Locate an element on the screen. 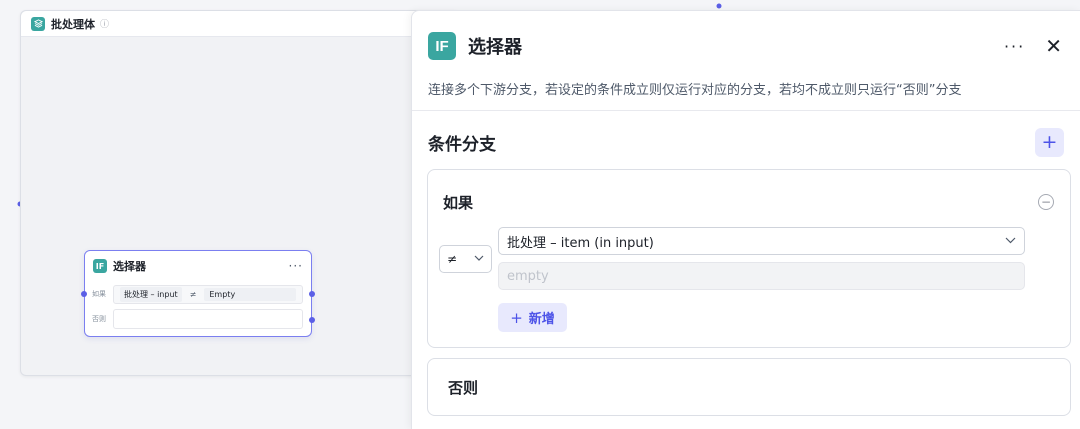  panel-title: 选择器 is located at coordinates (495, 47).